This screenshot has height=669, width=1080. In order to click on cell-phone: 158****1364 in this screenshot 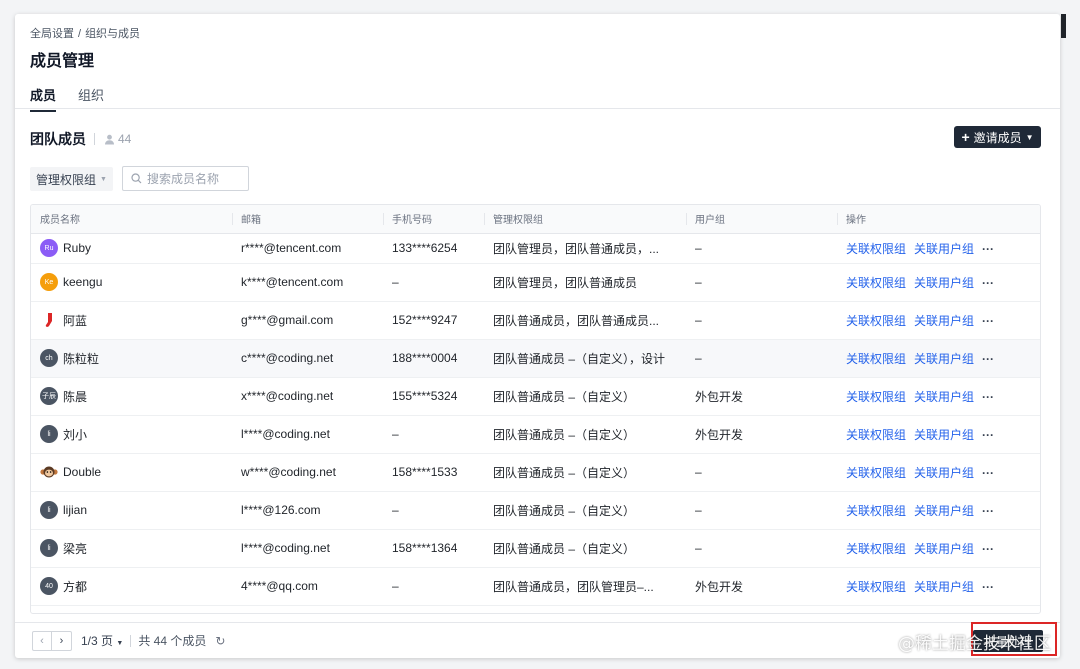, I will do `click(433, 548)`.